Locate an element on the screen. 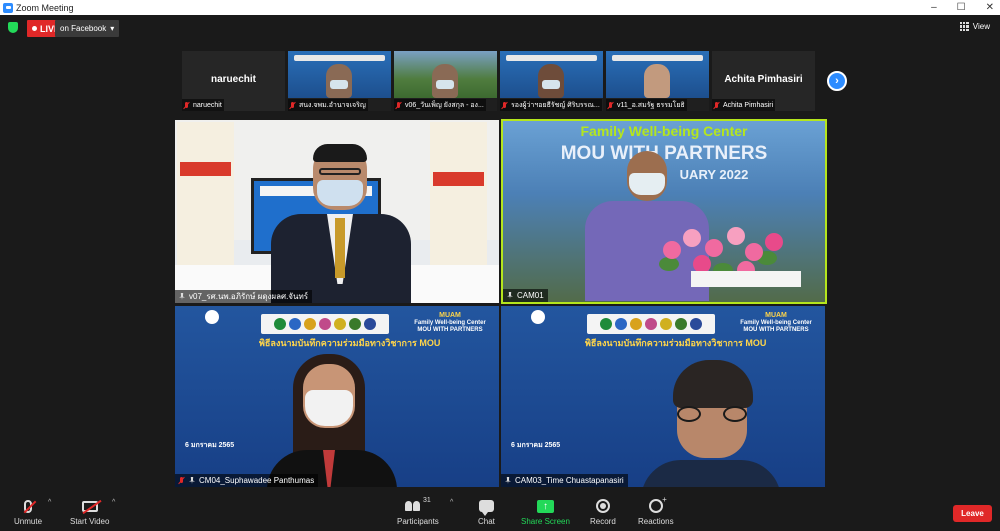 This screenshot has width=1000, height=531. participant-name-tag: Achita Pimhasiri is located at coordinates (744, 105).